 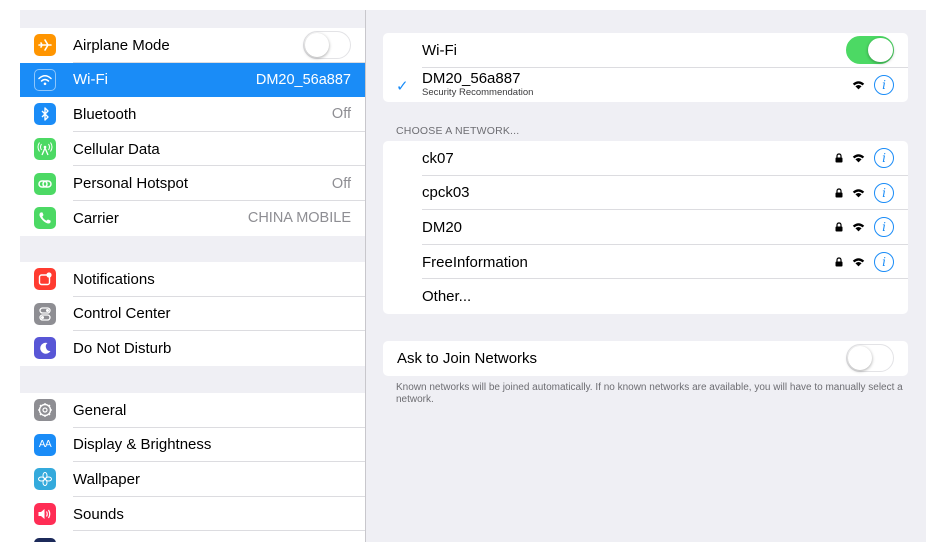 I want to click on wifi-toggle, so click(x=870, y=50).